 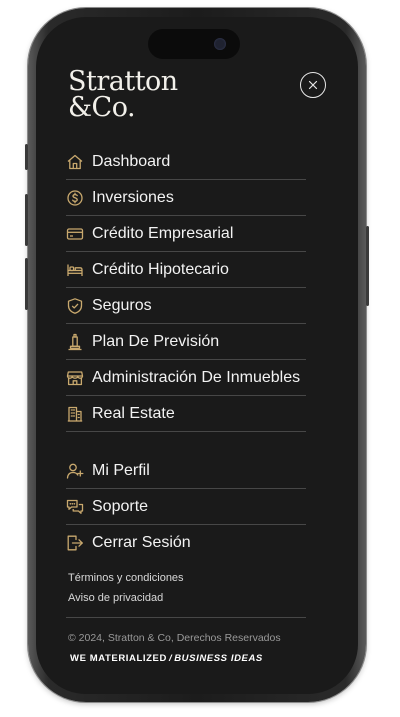 I want to click on menu-item-label: Dashboard, so click(x=131, y=161).